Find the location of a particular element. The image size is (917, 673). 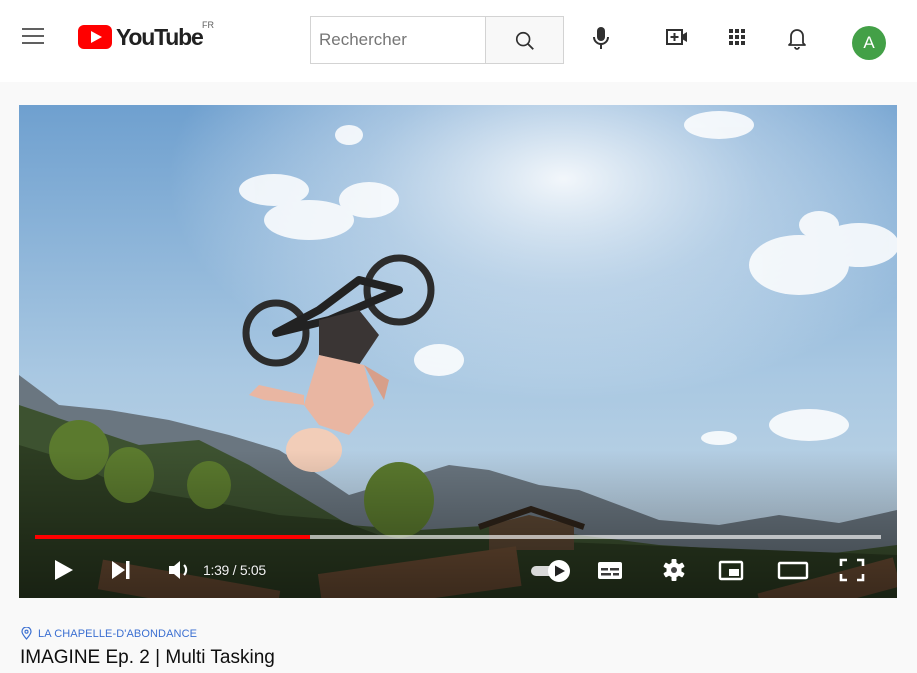

youtube-logo: YouTube FR is located at coordinates (146, 35).